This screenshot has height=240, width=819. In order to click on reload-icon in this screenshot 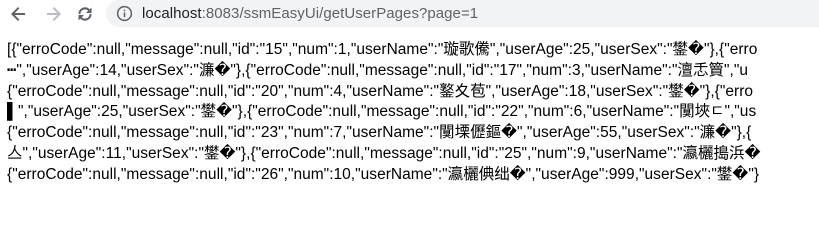, I will do `click(85, 14)`.